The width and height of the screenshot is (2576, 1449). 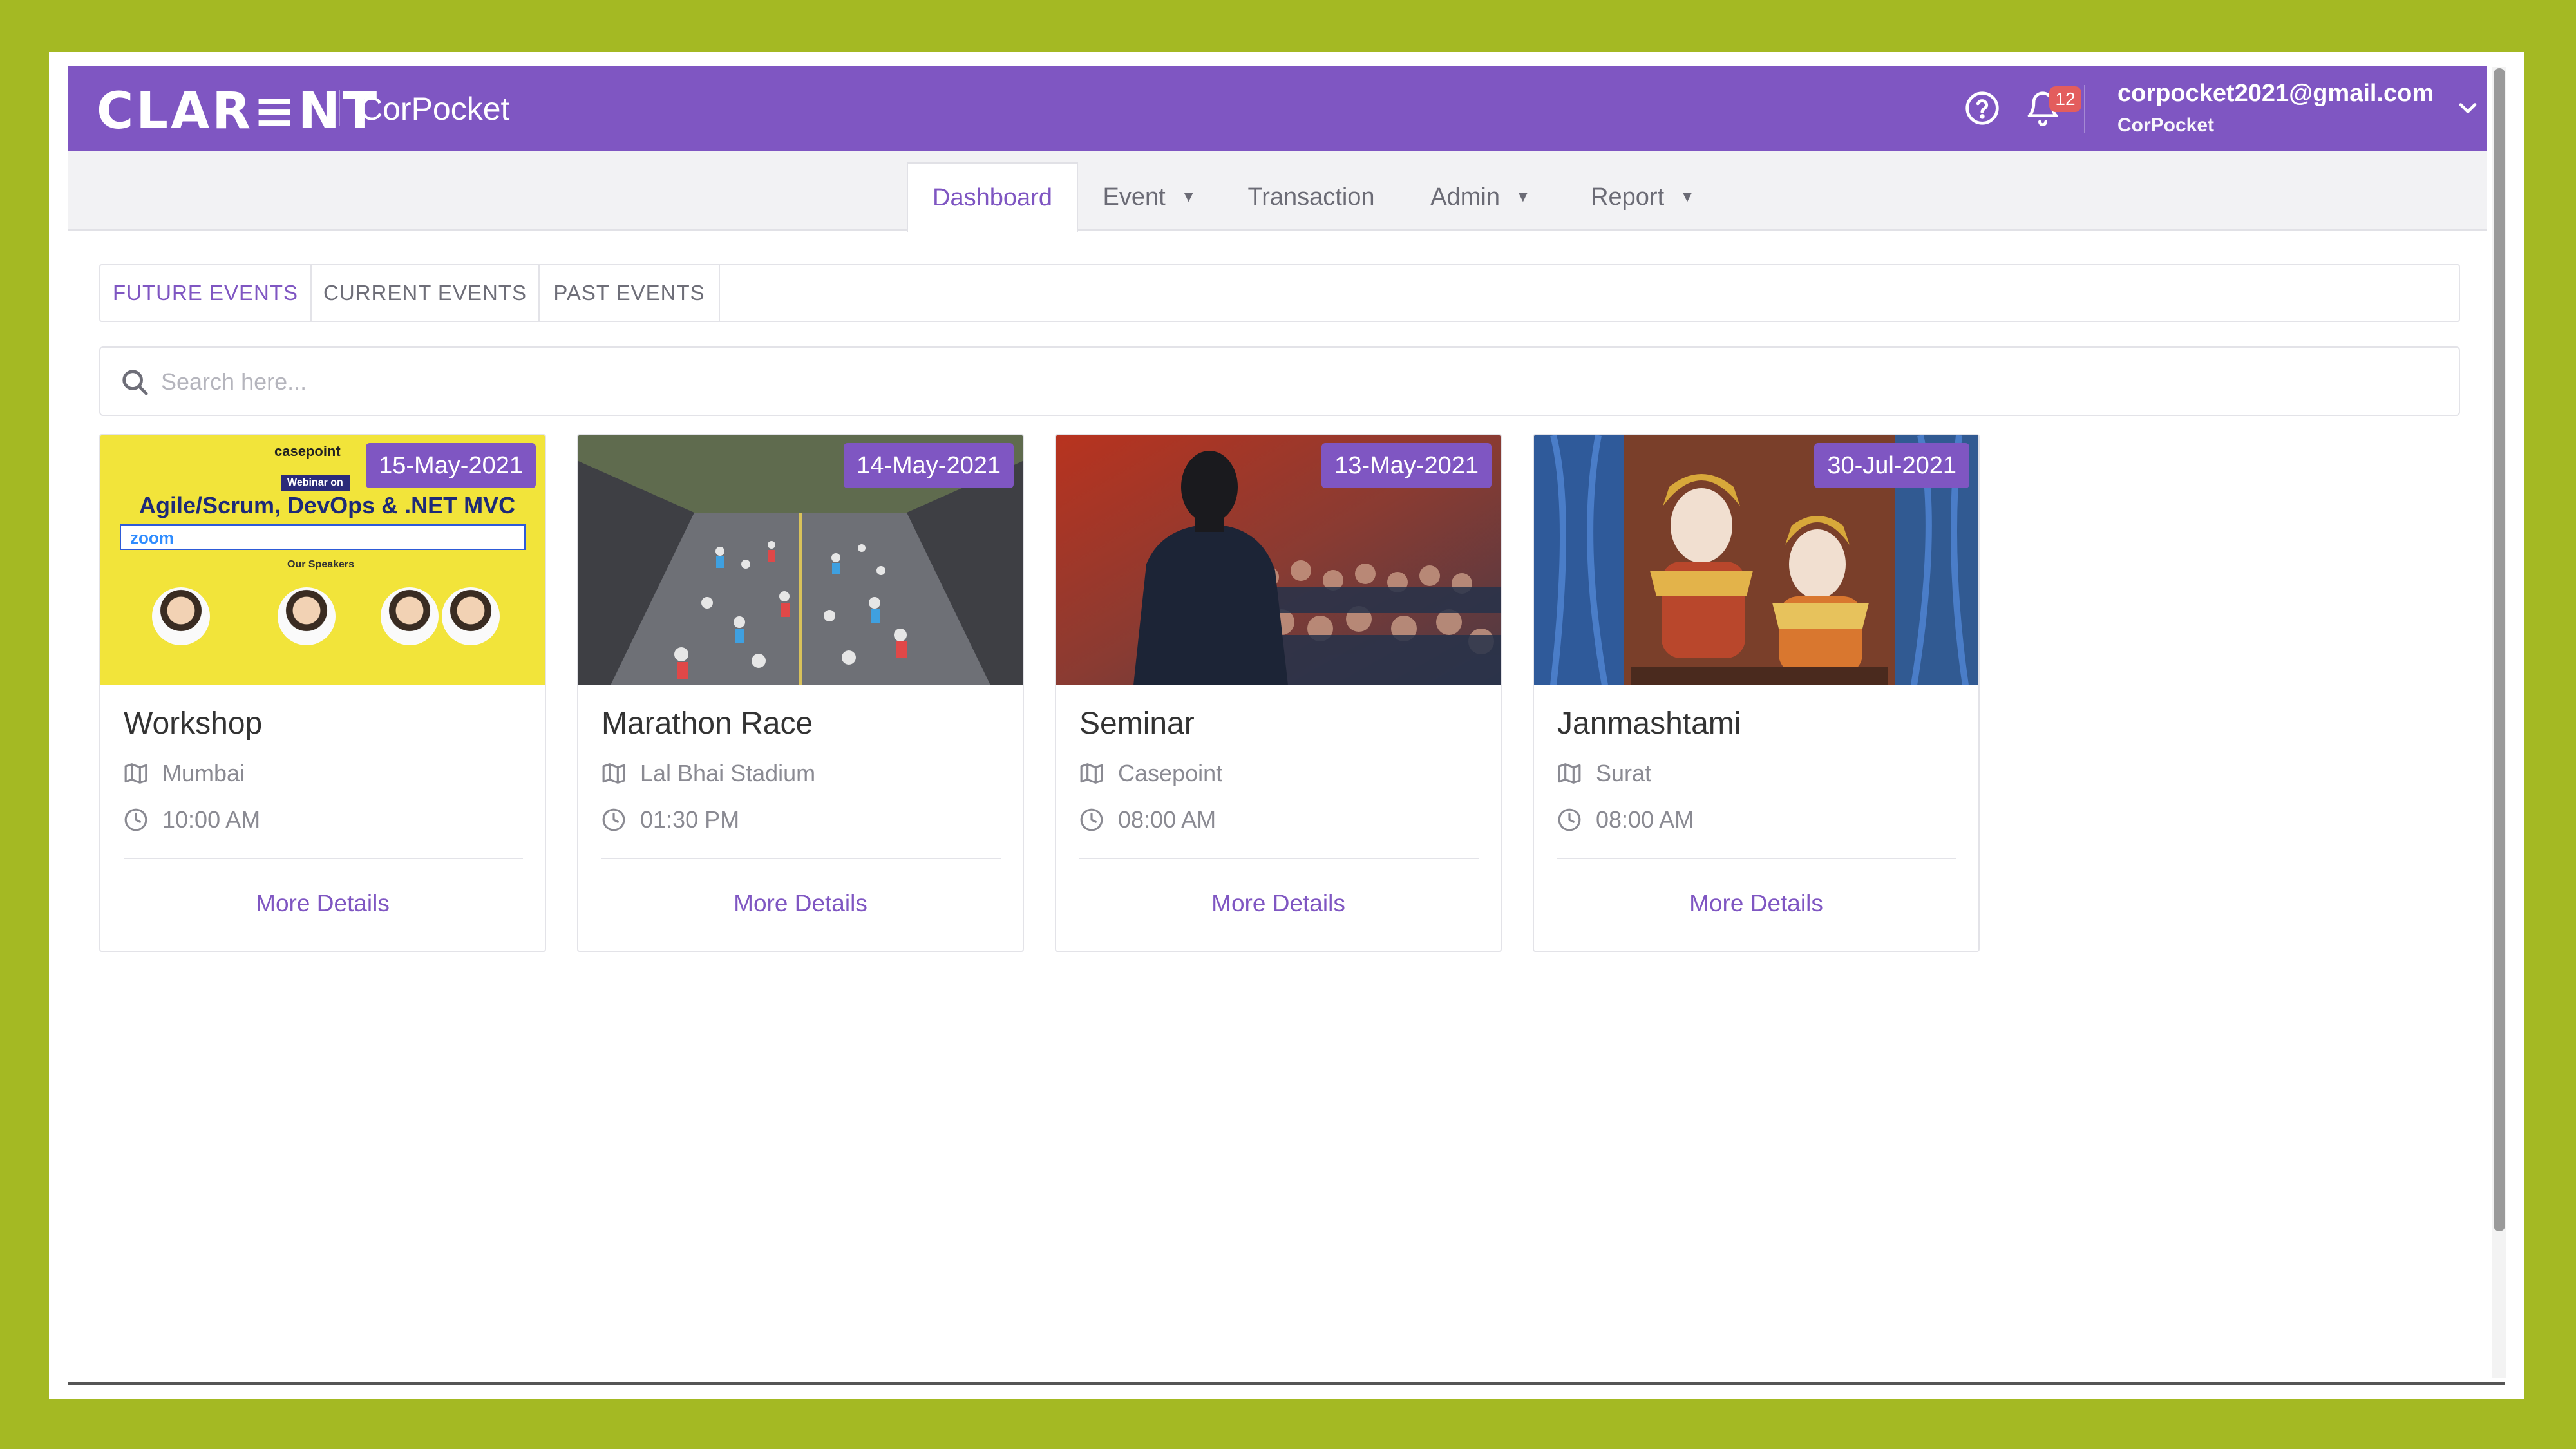 What do you see at coordinates (1256, 382) in the screenshot?
I see `search-input` at bounding box center [1256, 382].